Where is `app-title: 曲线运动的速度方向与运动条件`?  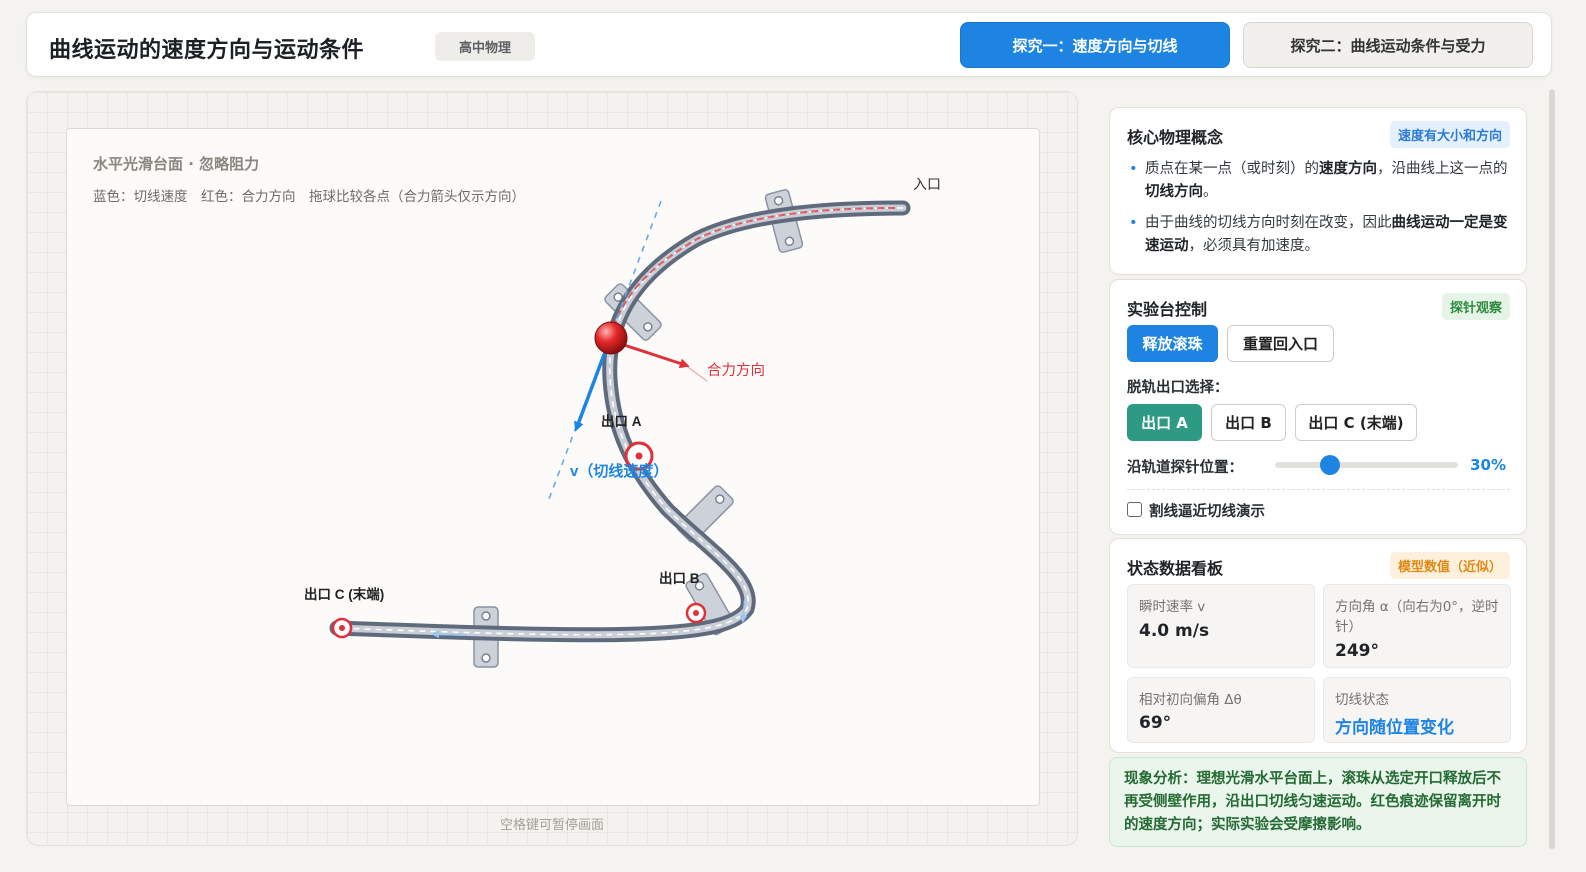 app-title: 曲线运动的速度方向与运动条件 is located at coordinates (207, 50).